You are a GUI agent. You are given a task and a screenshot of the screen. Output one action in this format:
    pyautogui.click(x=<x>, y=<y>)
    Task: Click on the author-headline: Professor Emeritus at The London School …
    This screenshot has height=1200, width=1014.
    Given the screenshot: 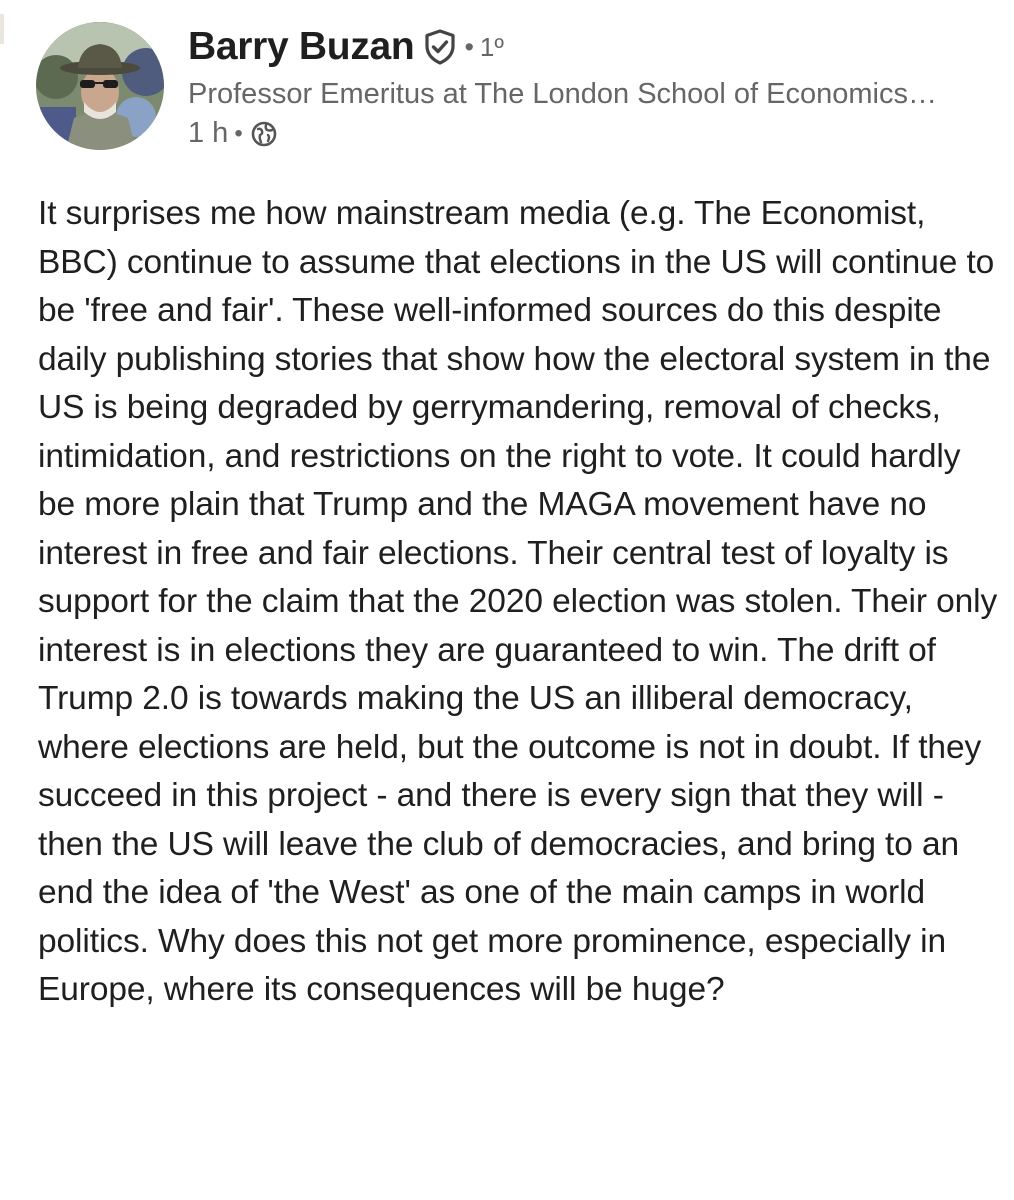 What is the action you would take?
    pyautogui.click(x=593, y=94)
    